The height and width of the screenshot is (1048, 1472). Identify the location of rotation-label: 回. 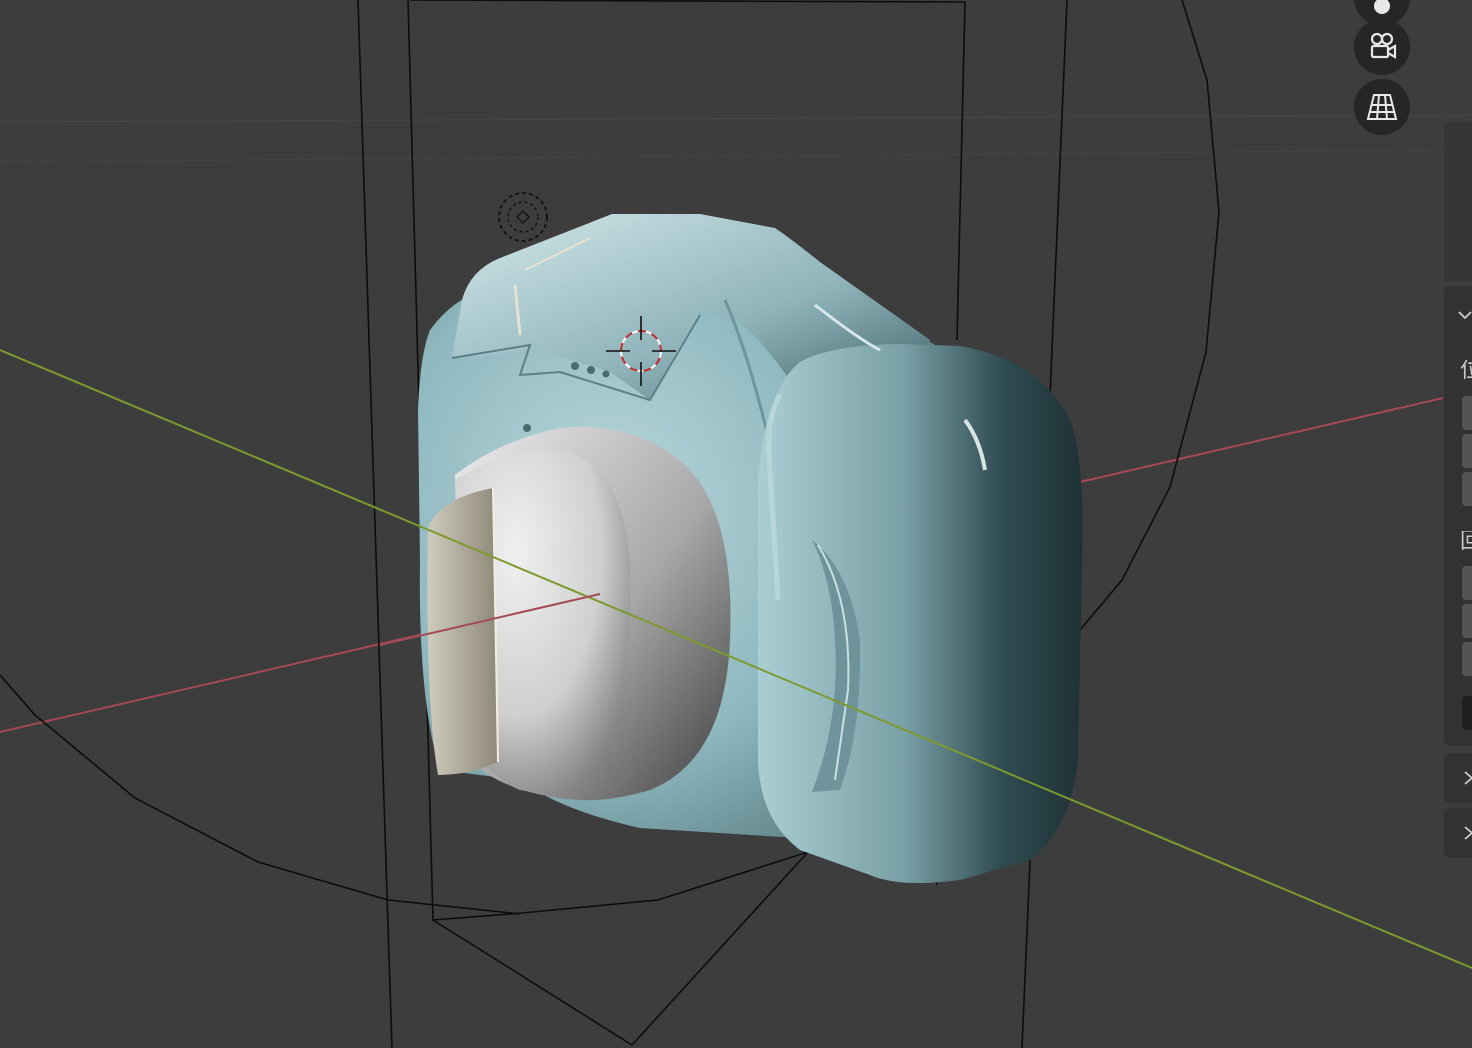
(1466, 542).